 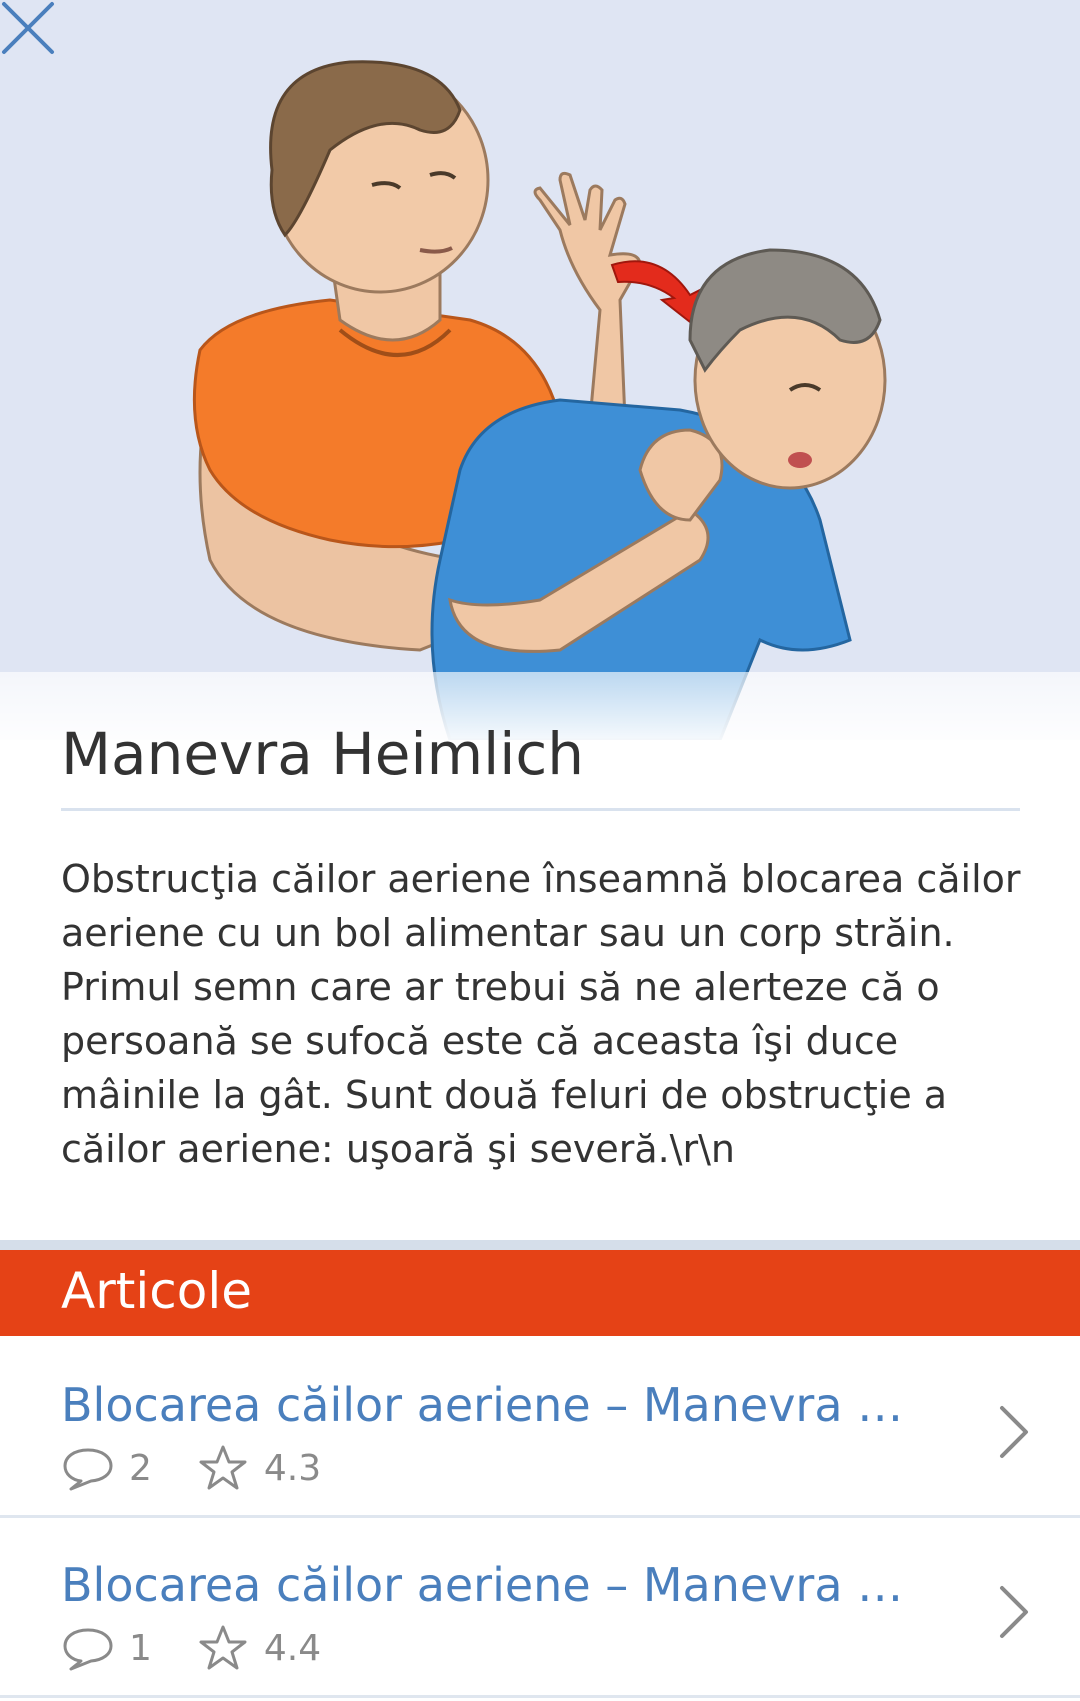 I want to click on article-meta: 2 4.3, so click(x=213, y=1468).